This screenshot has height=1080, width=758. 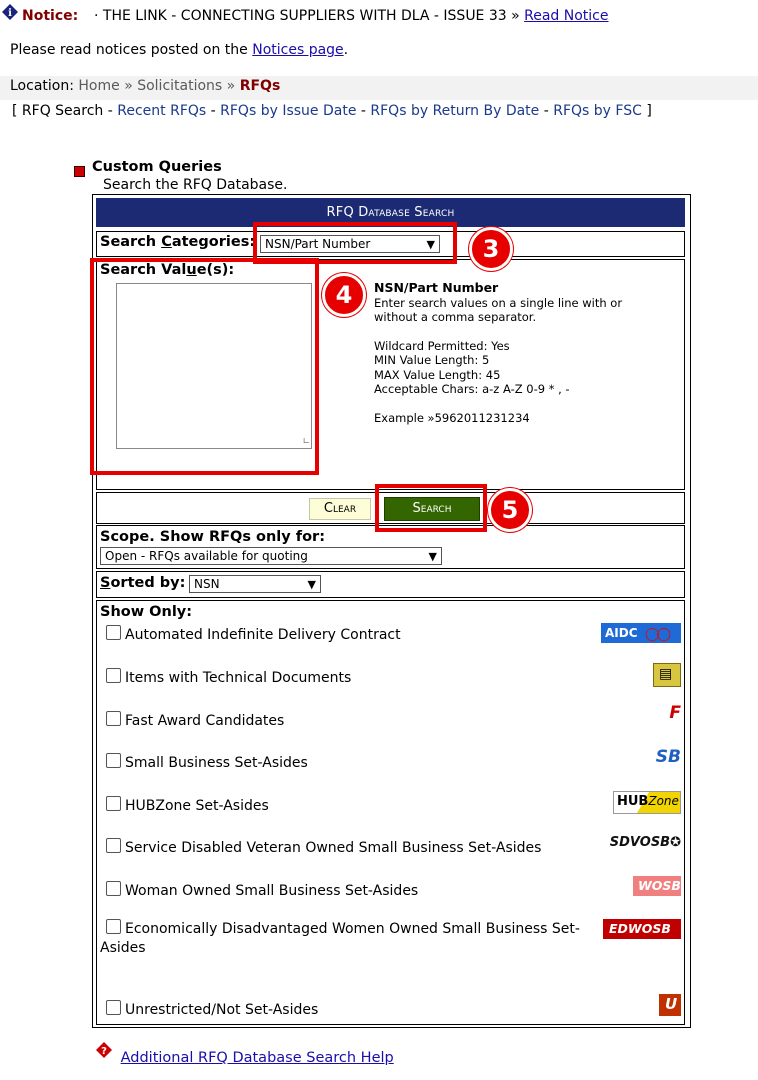 I want to click on unrestricted-logo-icon: U, so click(x=670, y=1005).